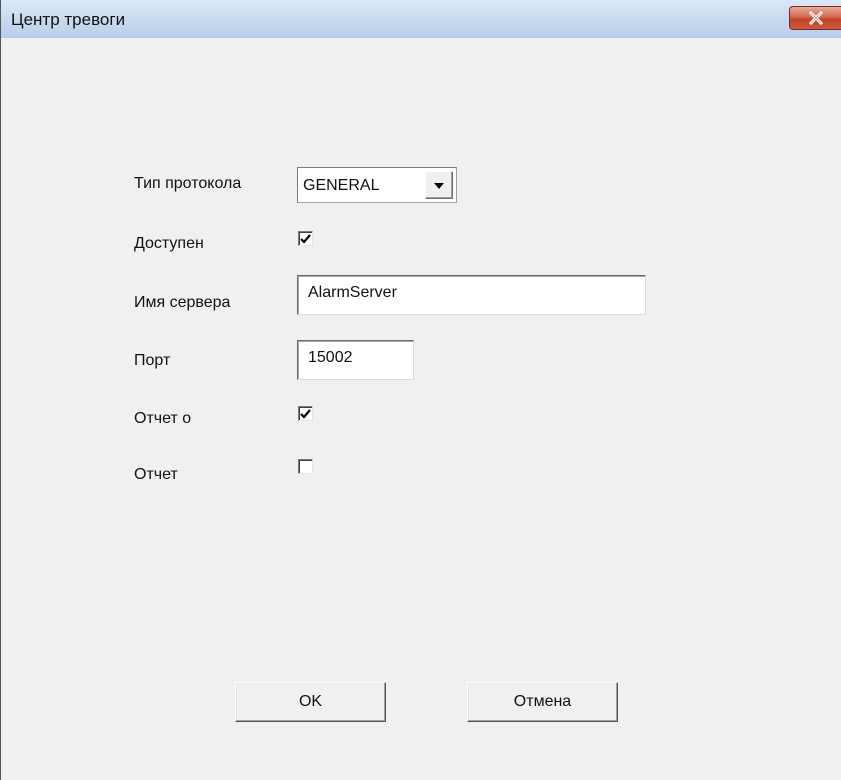 The image size is (841, 780). Describe the element at coordinates (182, 302) in the screenshot. I see `server-name-label: Имя сервера` at that location.